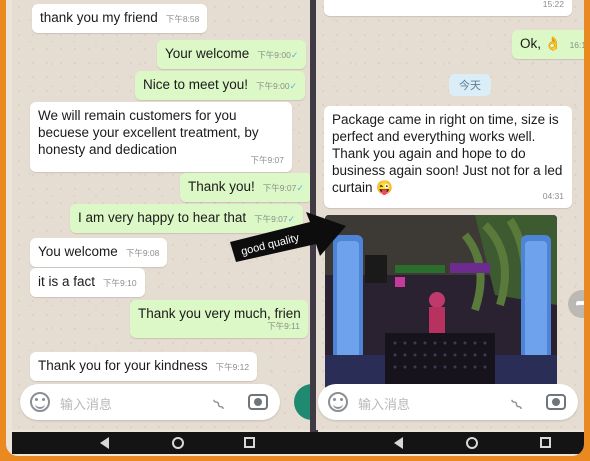 This screenshot has width=590, height=461. I want to click on forward-icon: ➦, so click(576, 304).